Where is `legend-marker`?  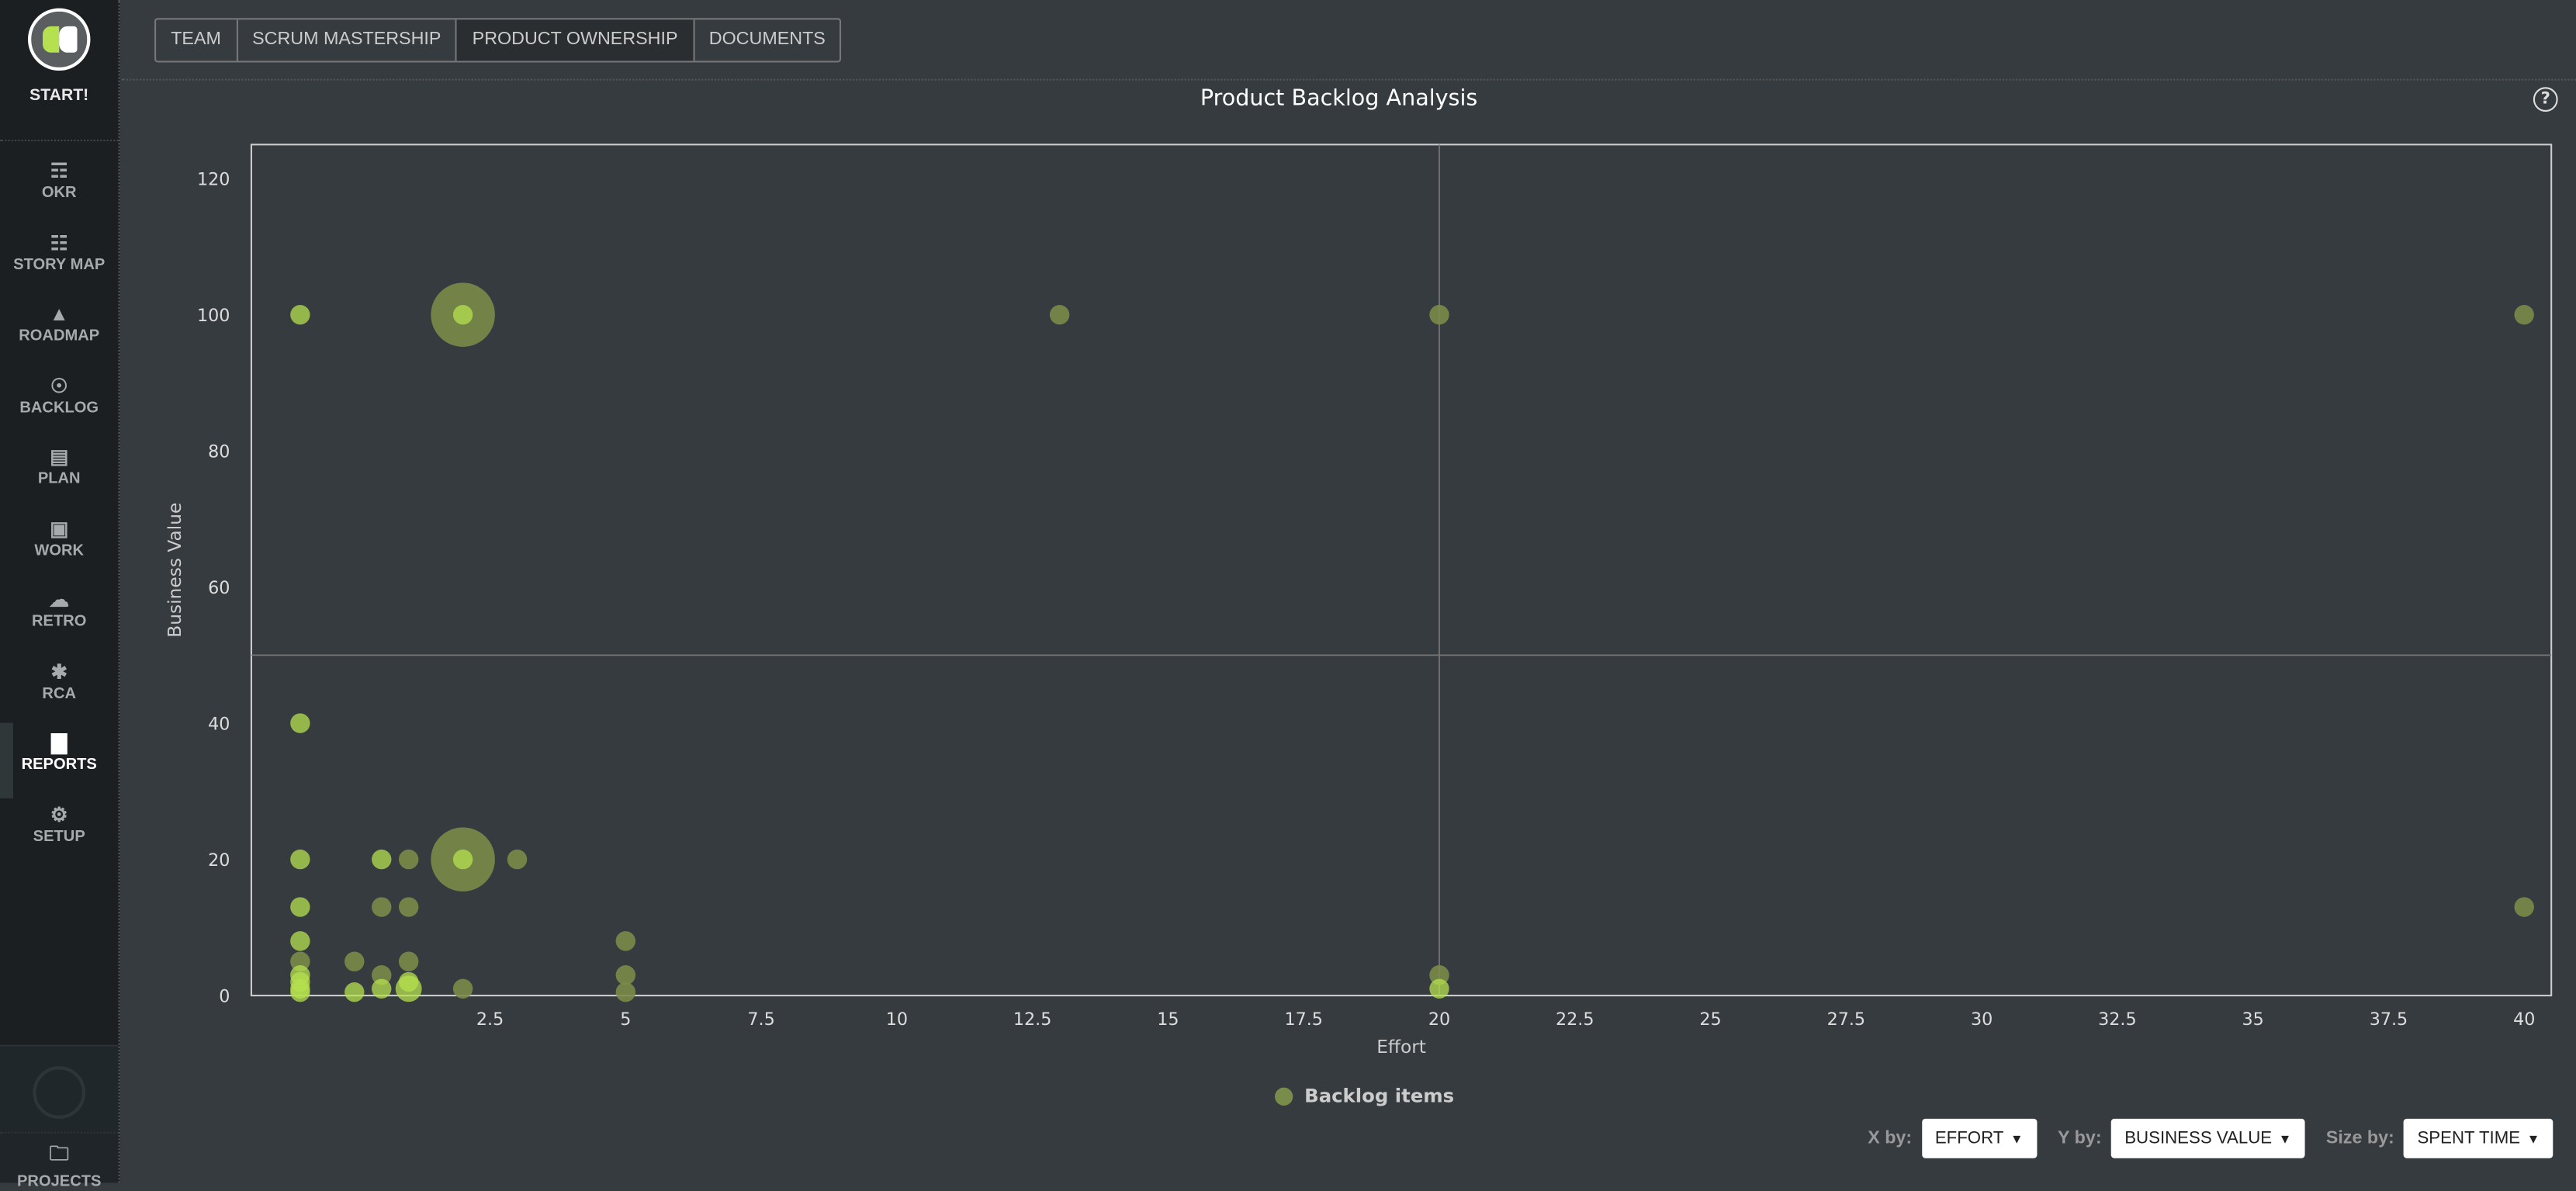 legend-marker is located at coordinates (1284, 1095).